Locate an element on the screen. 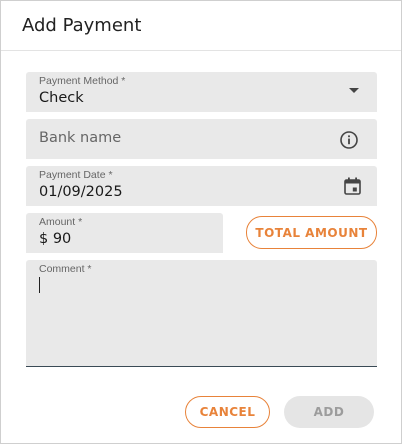 The width and height of the screenshot is (402, 444). info-icon is located at coordinates (349, 140).